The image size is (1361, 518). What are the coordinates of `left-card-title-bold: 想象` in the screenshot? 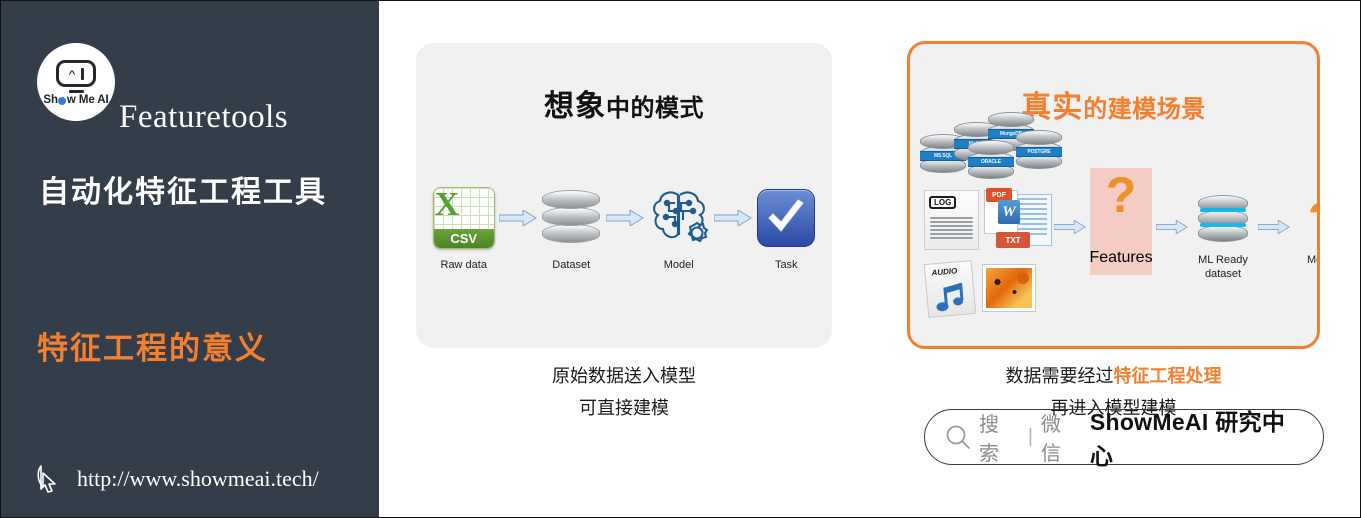 It's located at (575, 106).